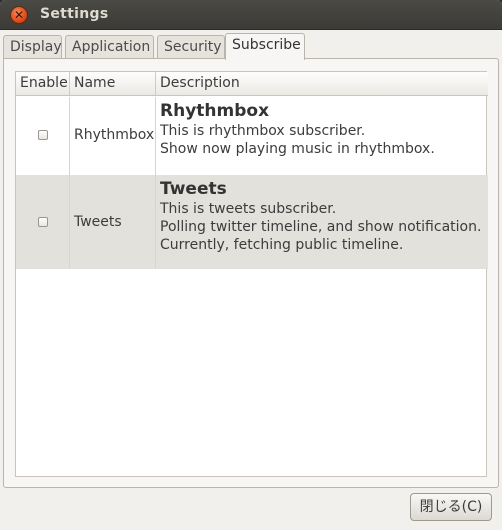 The image size is (502, 530). What do you see at coordinates (109, 47) in the screenshot?
I see `tab-application: Application` at bounding box center [109, 47].